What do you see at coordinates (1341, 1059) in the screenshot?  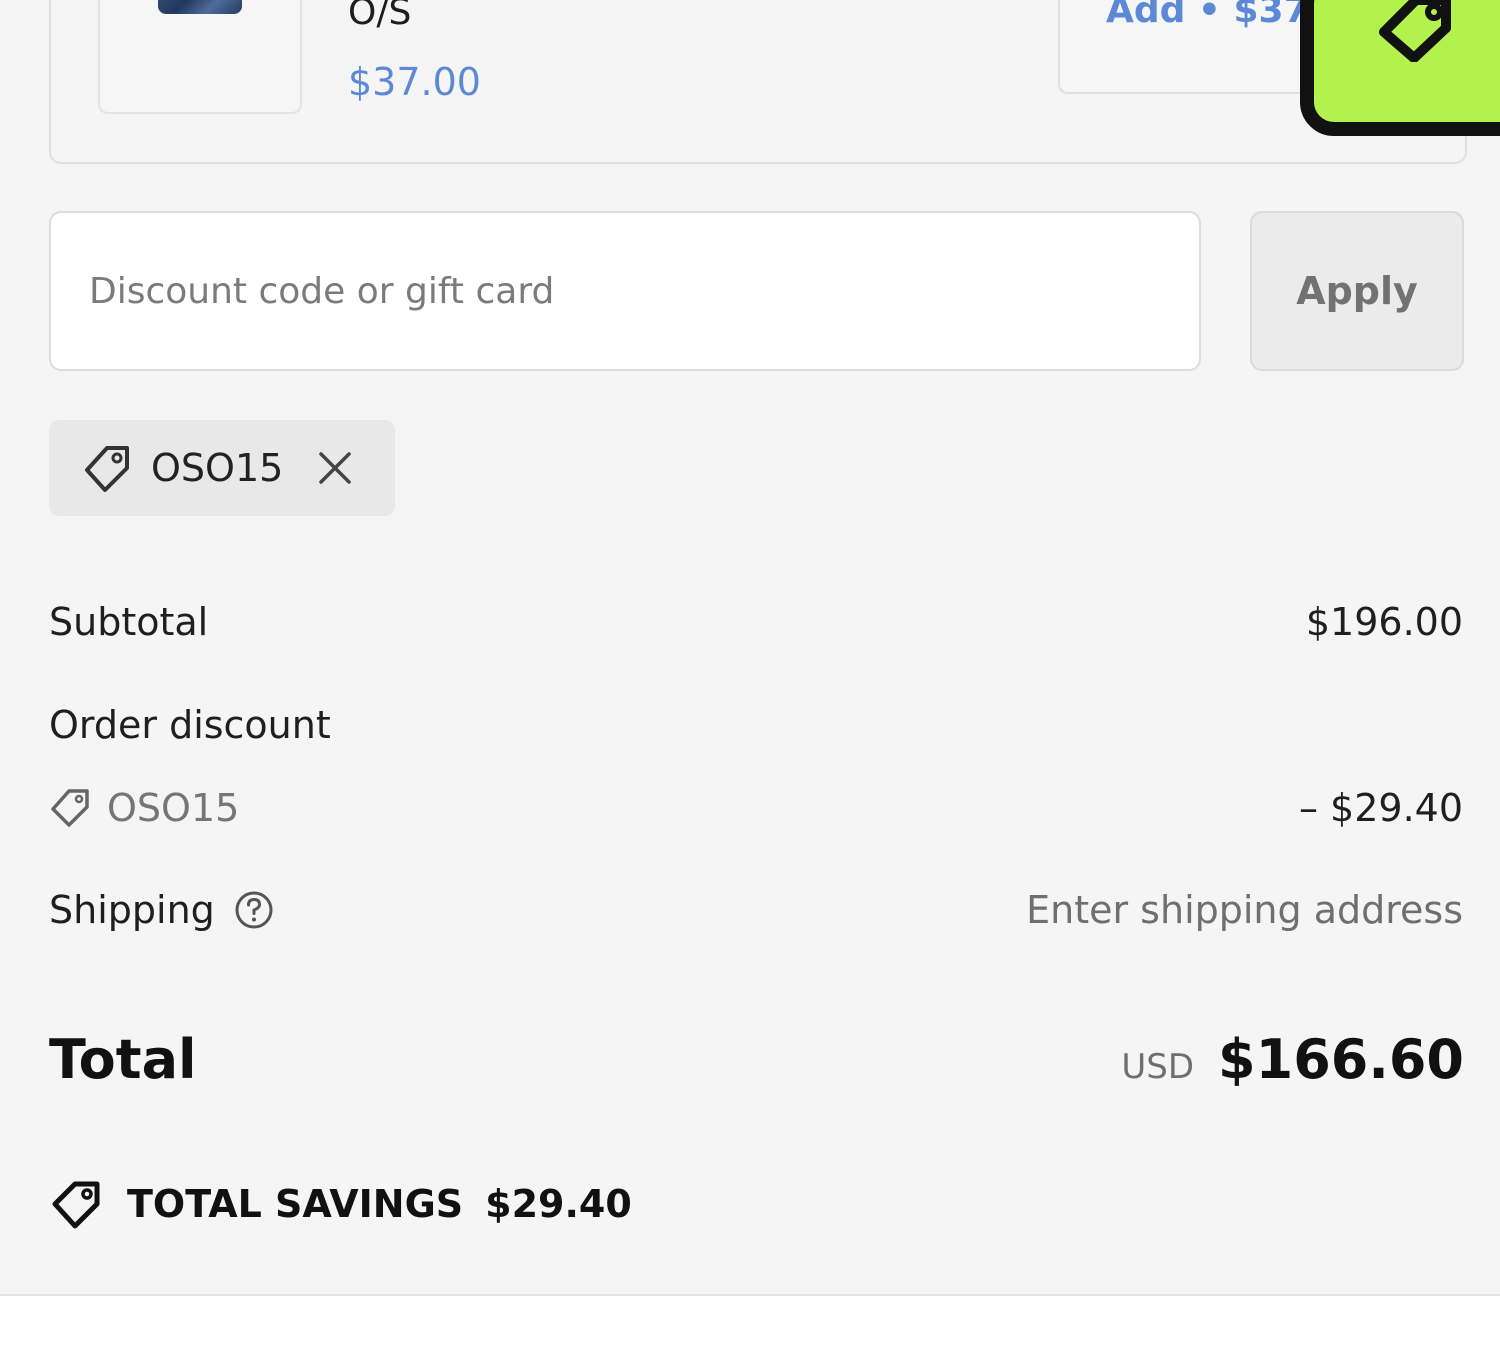 I see `total-amount: $166.60` at bounding box center [1341, 1059].